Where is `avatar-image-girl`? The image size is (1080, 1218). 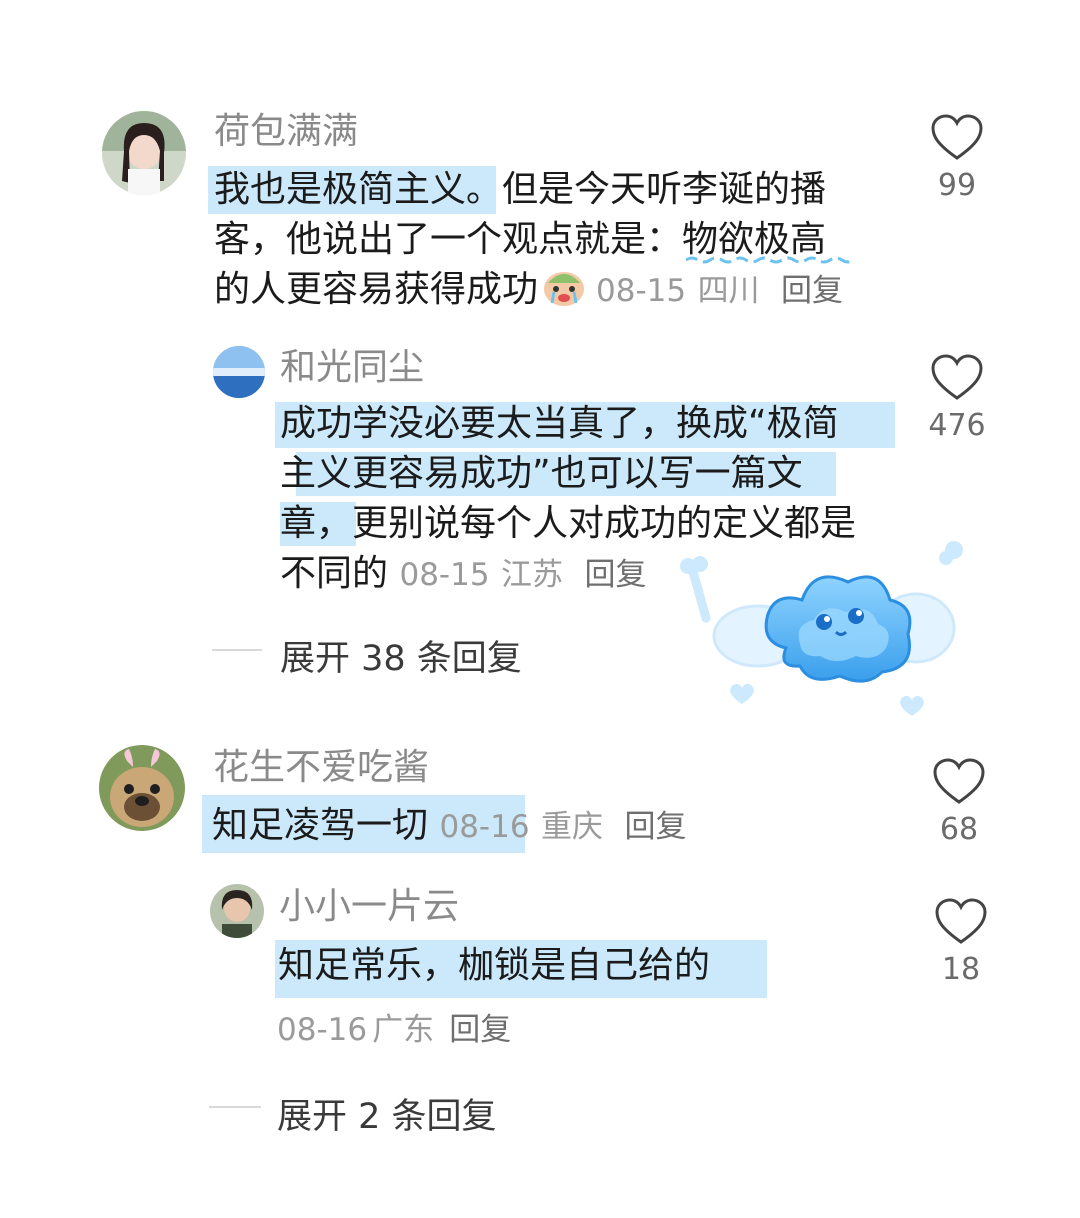
avatar-image-girl is located at coordinates (144, 153).